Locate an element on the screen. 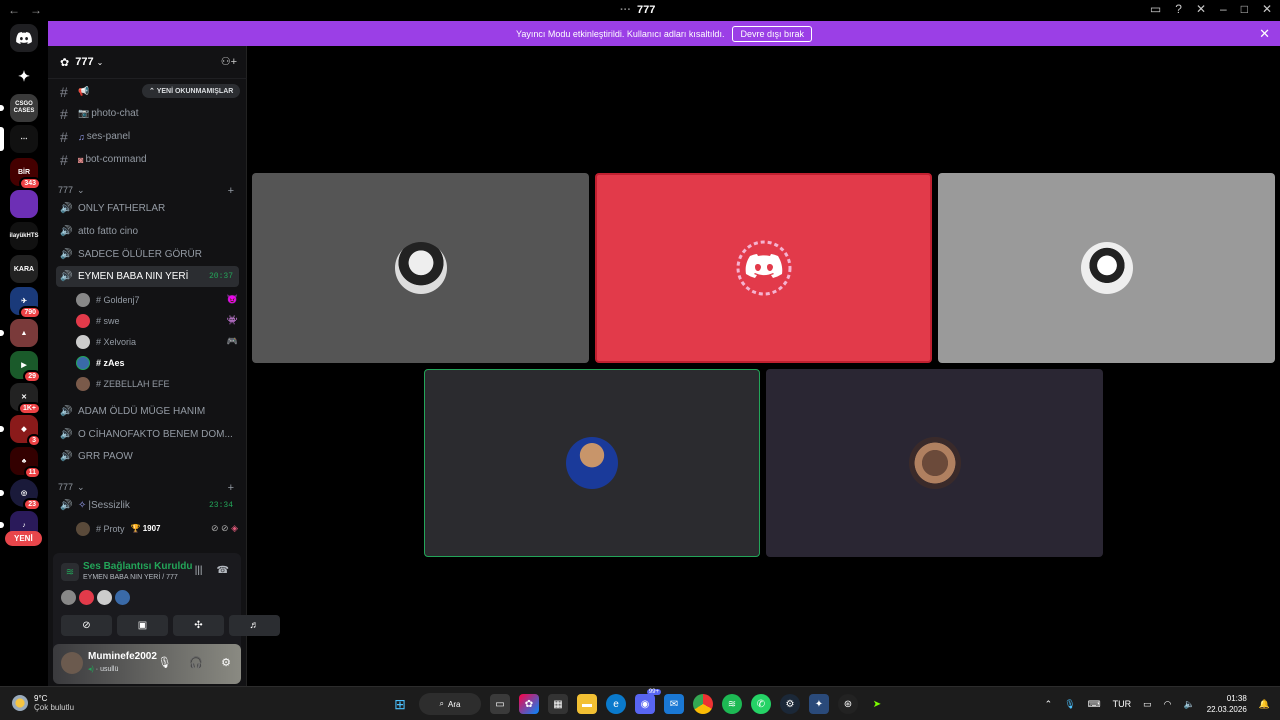 This screenshot has width=1280, height=720. guild-blue: ✈ 790 is located at coordinates (25, 303).